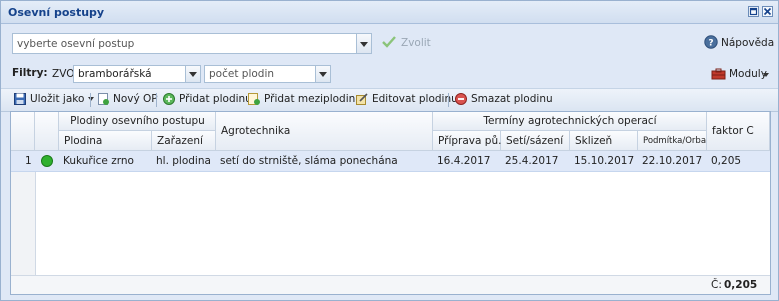 The width and height of the screenshot is (779, 301). Describe the element at coordinates (390, 284) in the screenshot. I see `summary-footer: Č: 0,205` at that location.